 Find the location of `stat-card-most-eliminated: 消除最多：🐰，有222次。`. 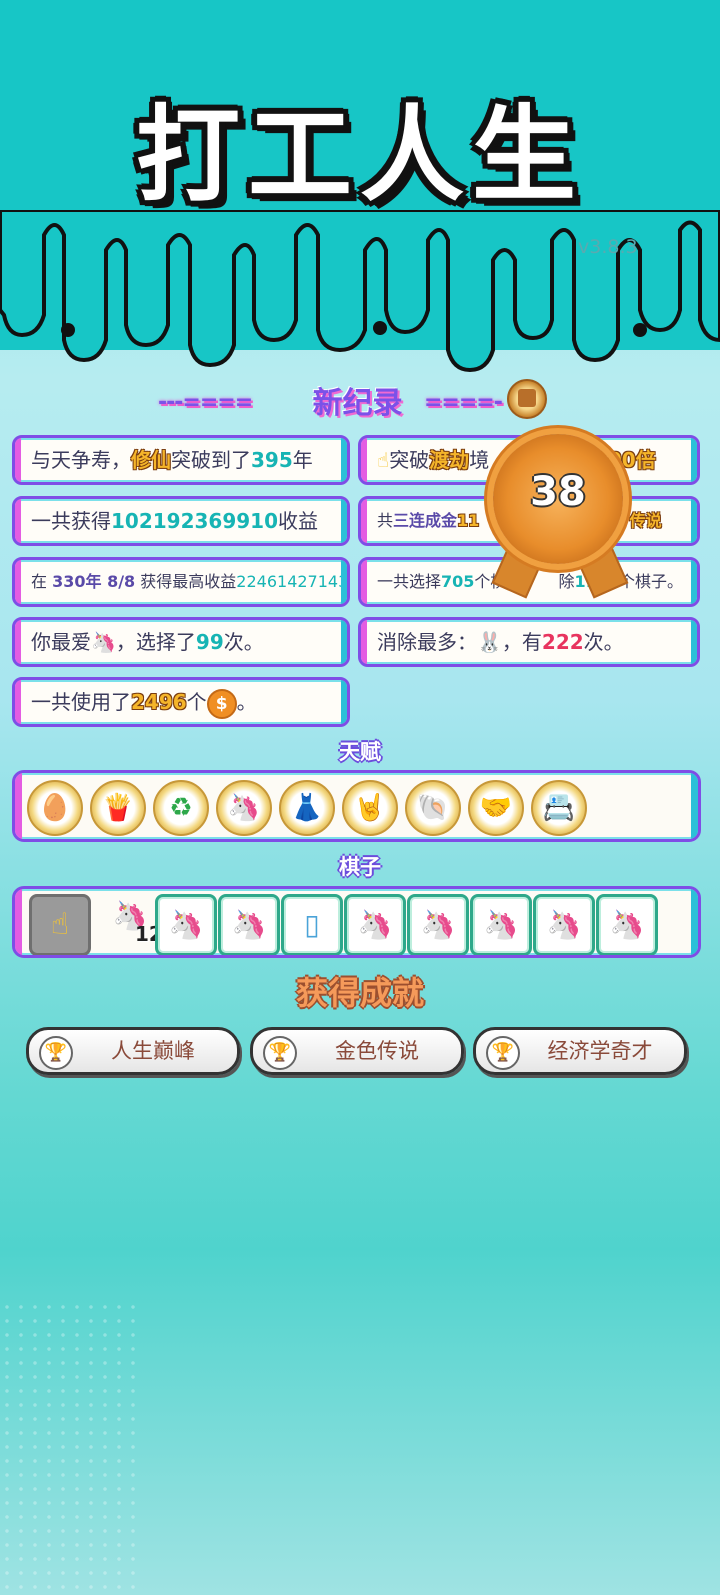

stat-card-most-eliminated: 消除最多：🐰，有222次。 is located at coordinates (529, 642).